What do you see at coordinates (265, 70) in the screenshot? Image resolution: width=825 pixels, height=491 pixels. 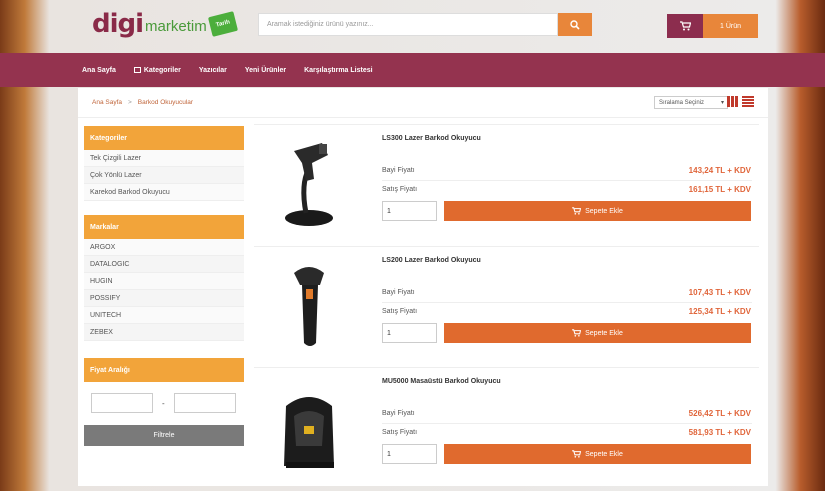 I see `nav-new-products: Yeni Ürünler` at bounding box center [265, 70].